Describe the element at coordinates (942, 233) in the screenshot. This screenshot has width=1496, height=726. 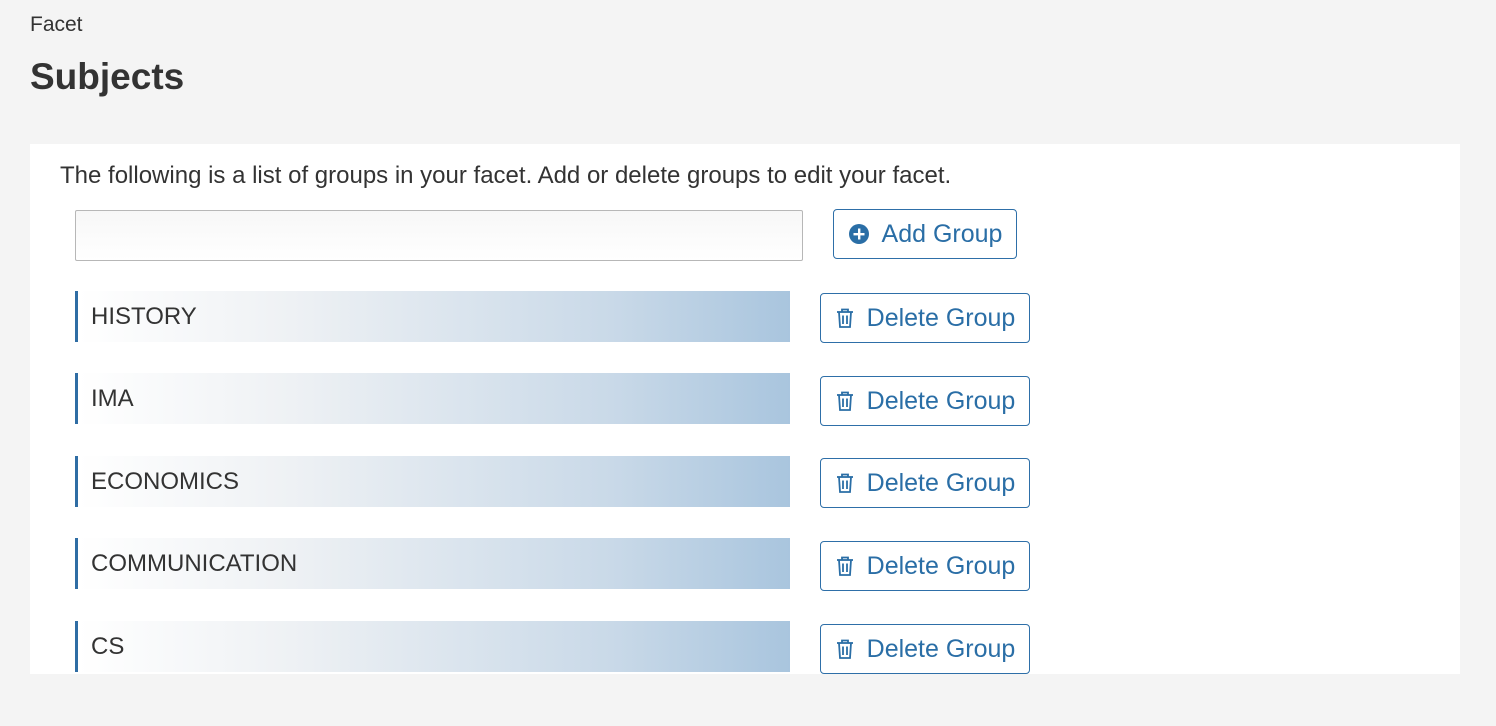
I see `add-group-label: Add Group` at that location.